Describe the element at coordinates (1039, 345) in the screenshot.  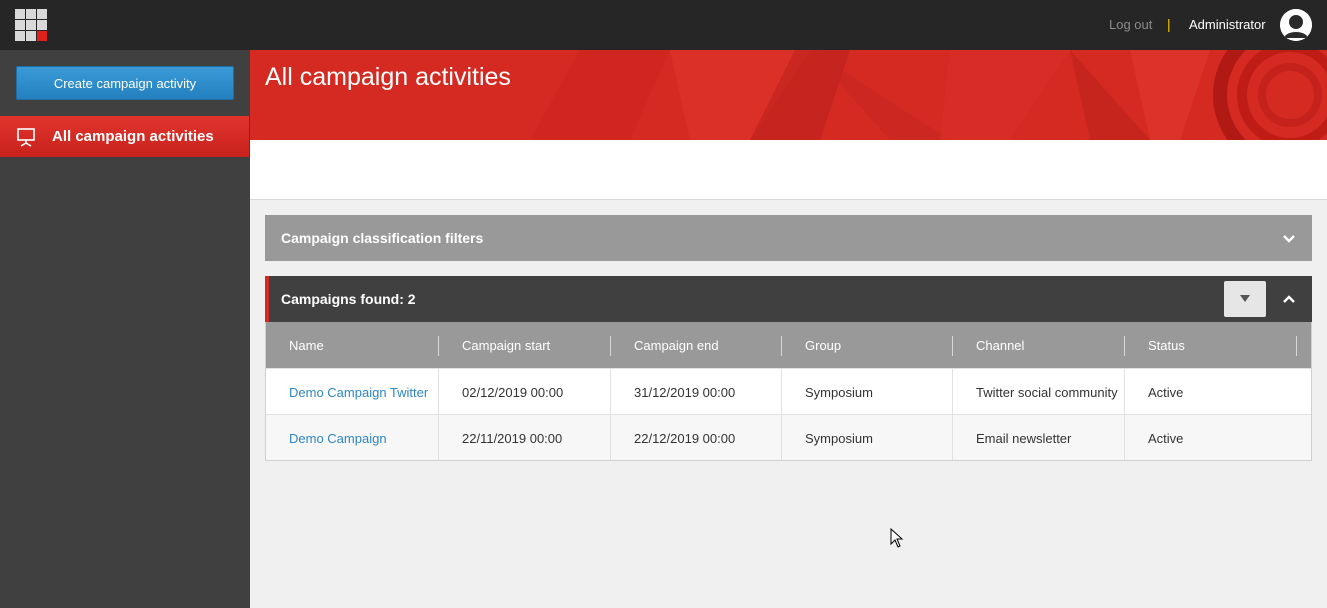
I see `column-header-channel: Channel` at that location.